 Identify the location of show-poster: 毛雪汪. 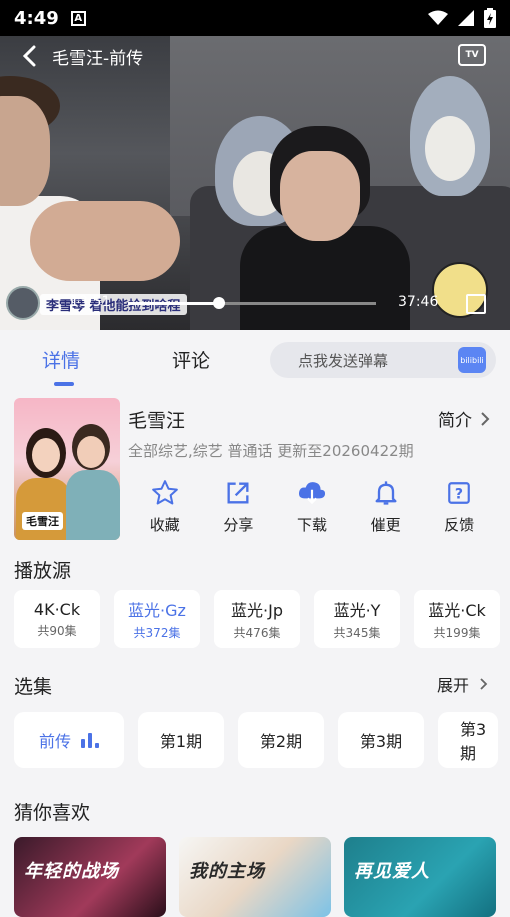
(67, 469).